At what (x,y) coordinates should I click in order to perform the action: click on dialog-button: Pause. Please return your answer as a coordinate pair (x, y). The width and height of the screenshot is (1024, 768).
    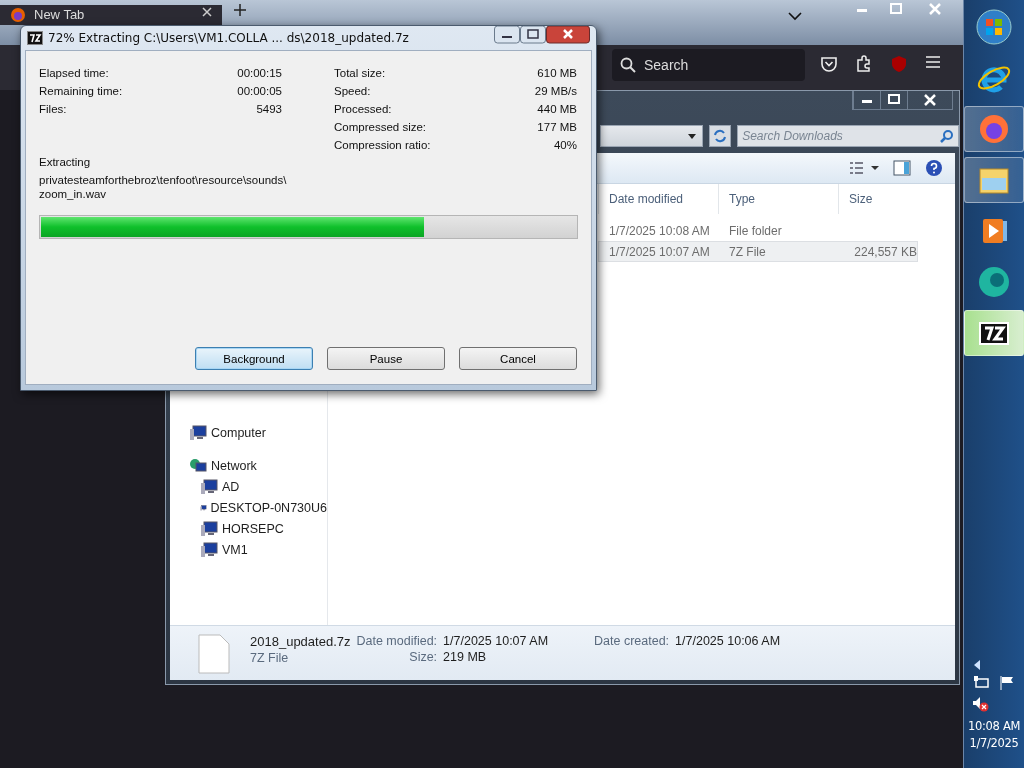
    Looking at the image, I should click on (386, 358).